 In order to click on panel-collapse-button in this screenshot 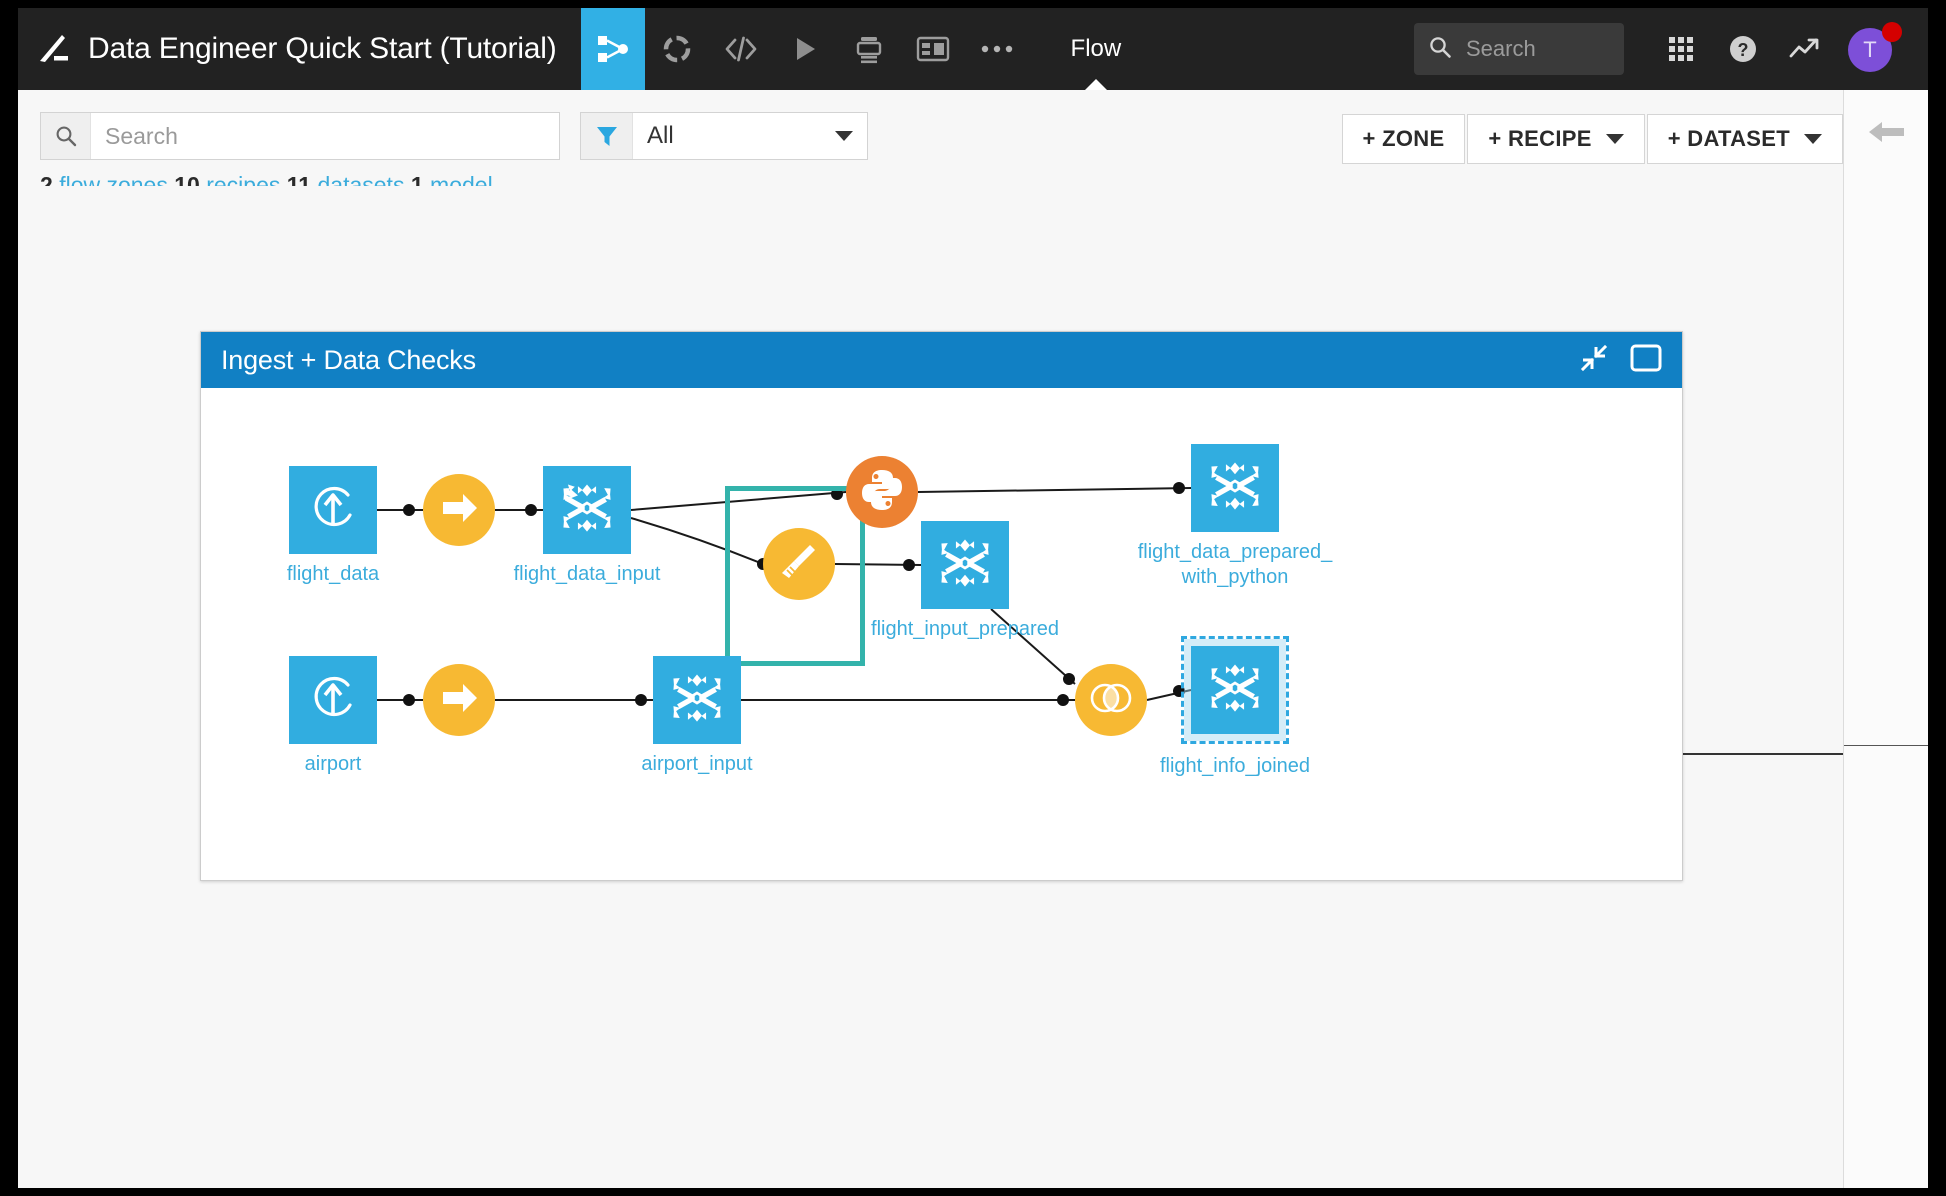, I will do `click(1886, 134)`.